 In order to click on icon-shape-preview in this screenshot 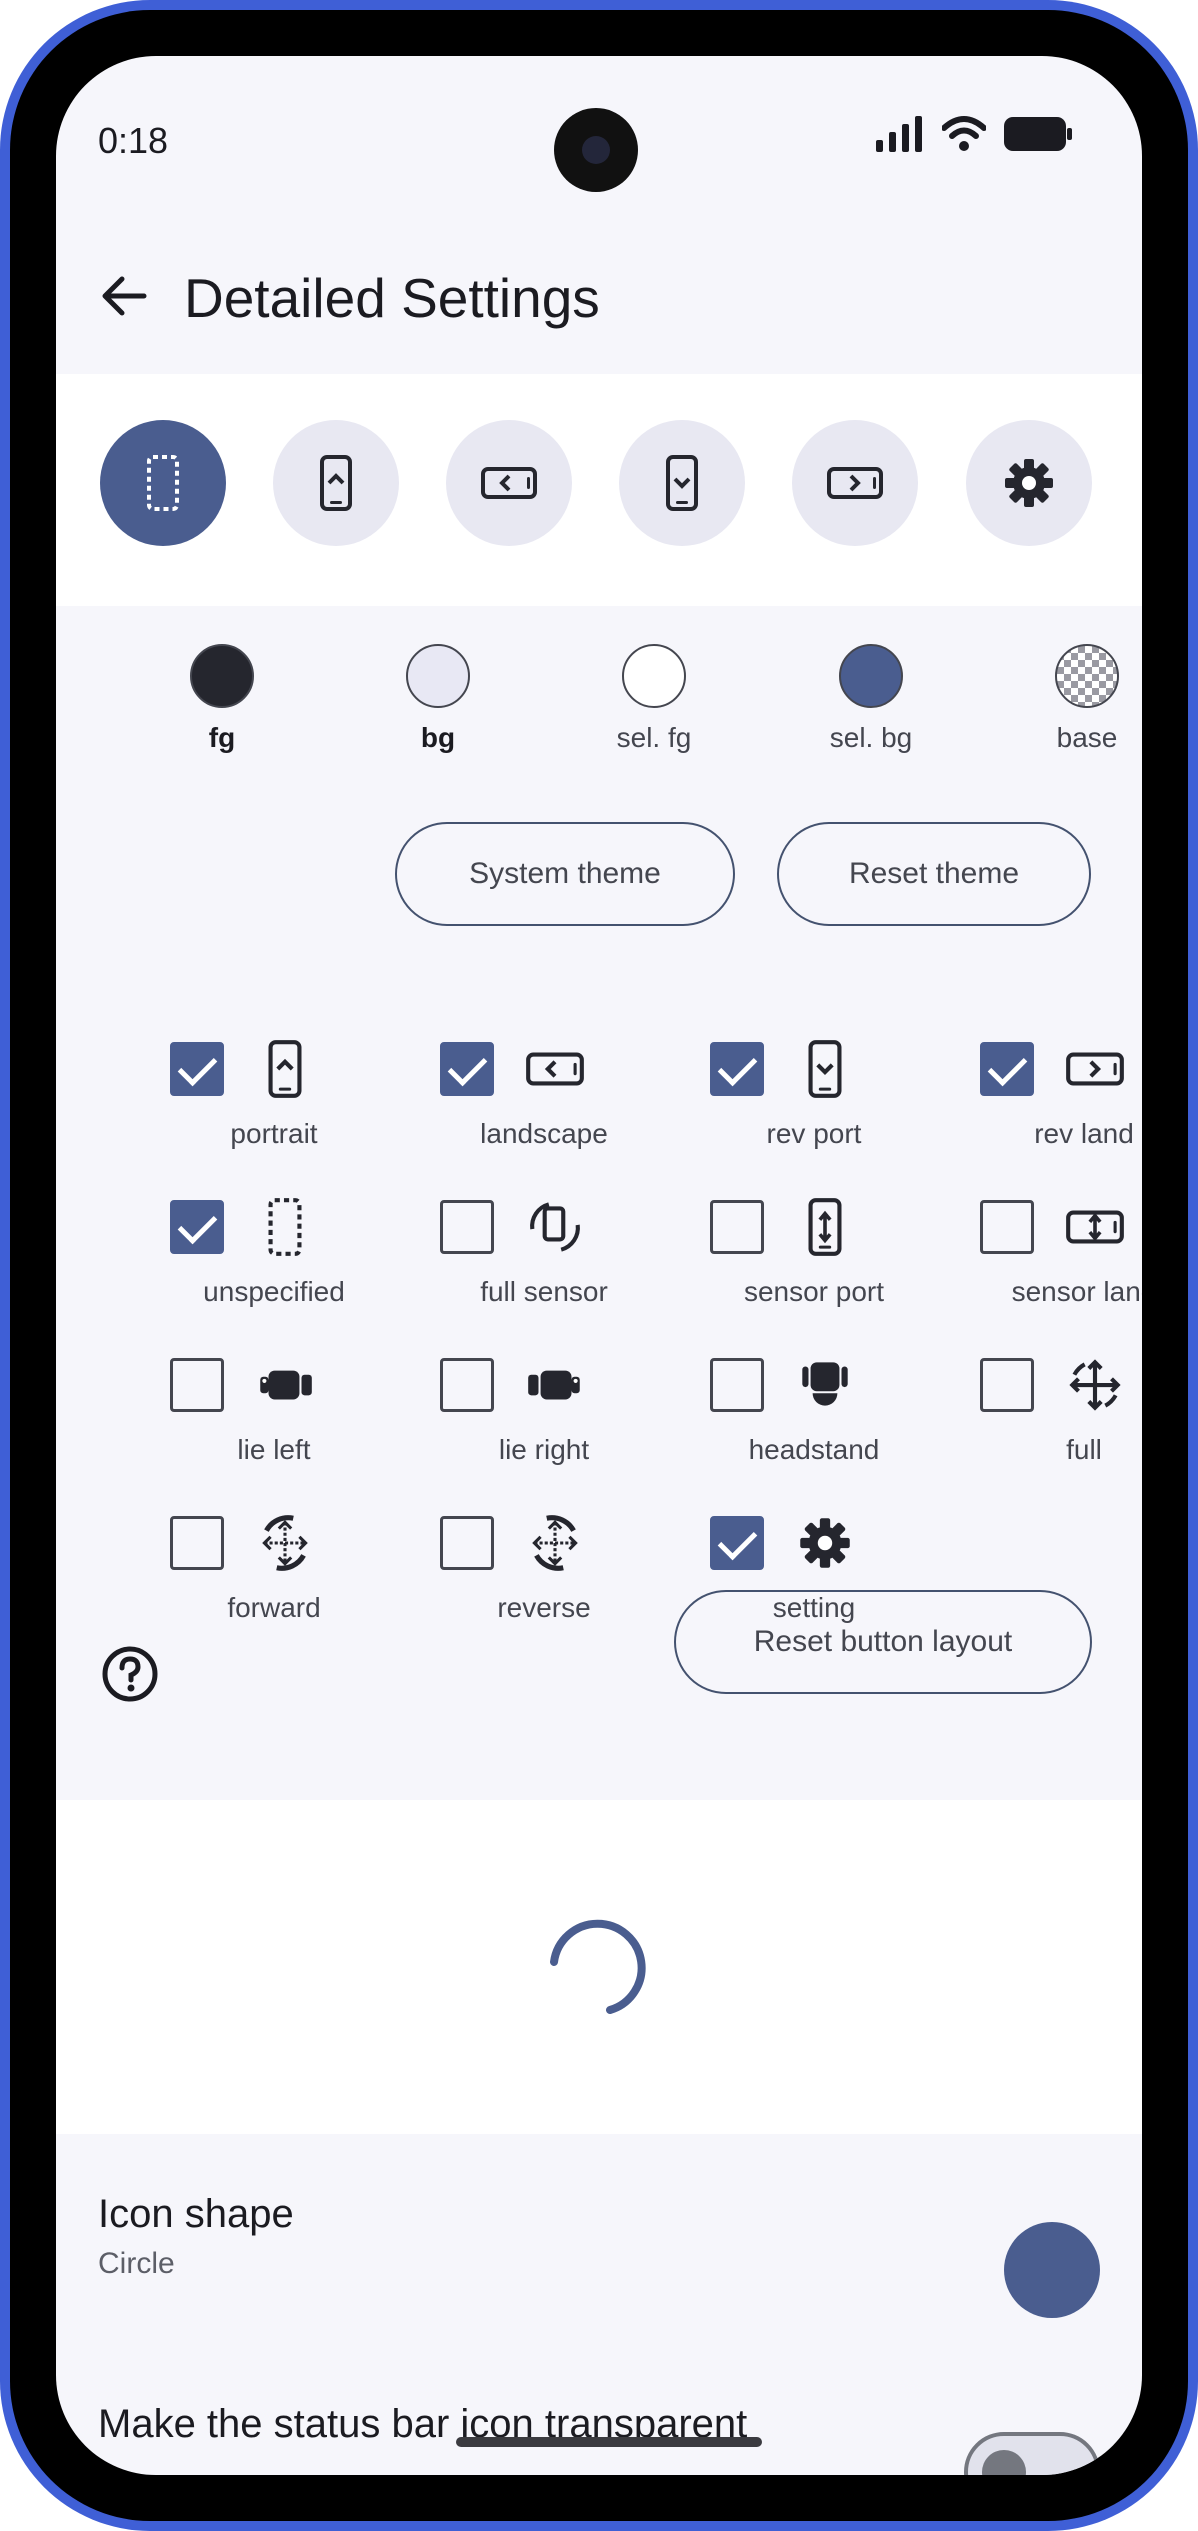, I will do `click(1052, 2270)`.